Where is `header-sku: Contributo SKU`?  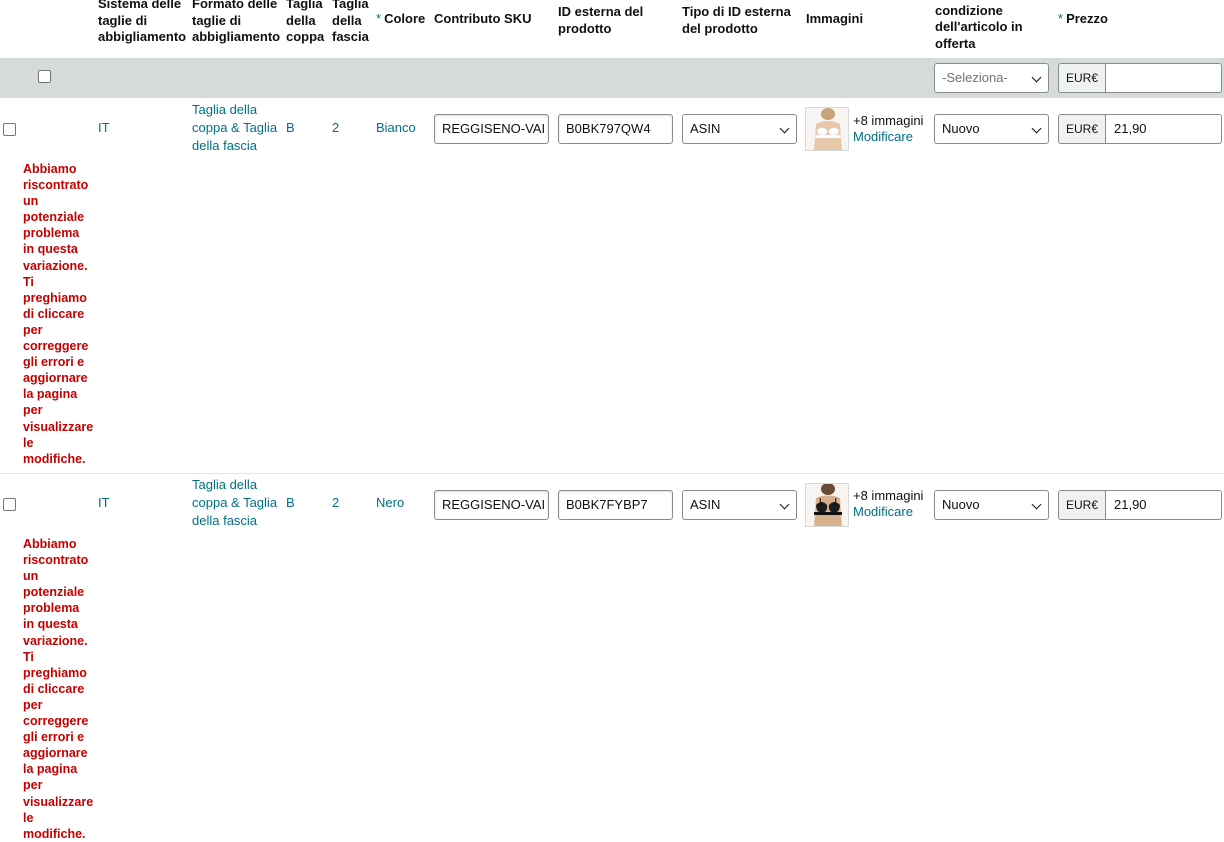
header-sku: Contributo SKU is located at coordinates (483, 18).